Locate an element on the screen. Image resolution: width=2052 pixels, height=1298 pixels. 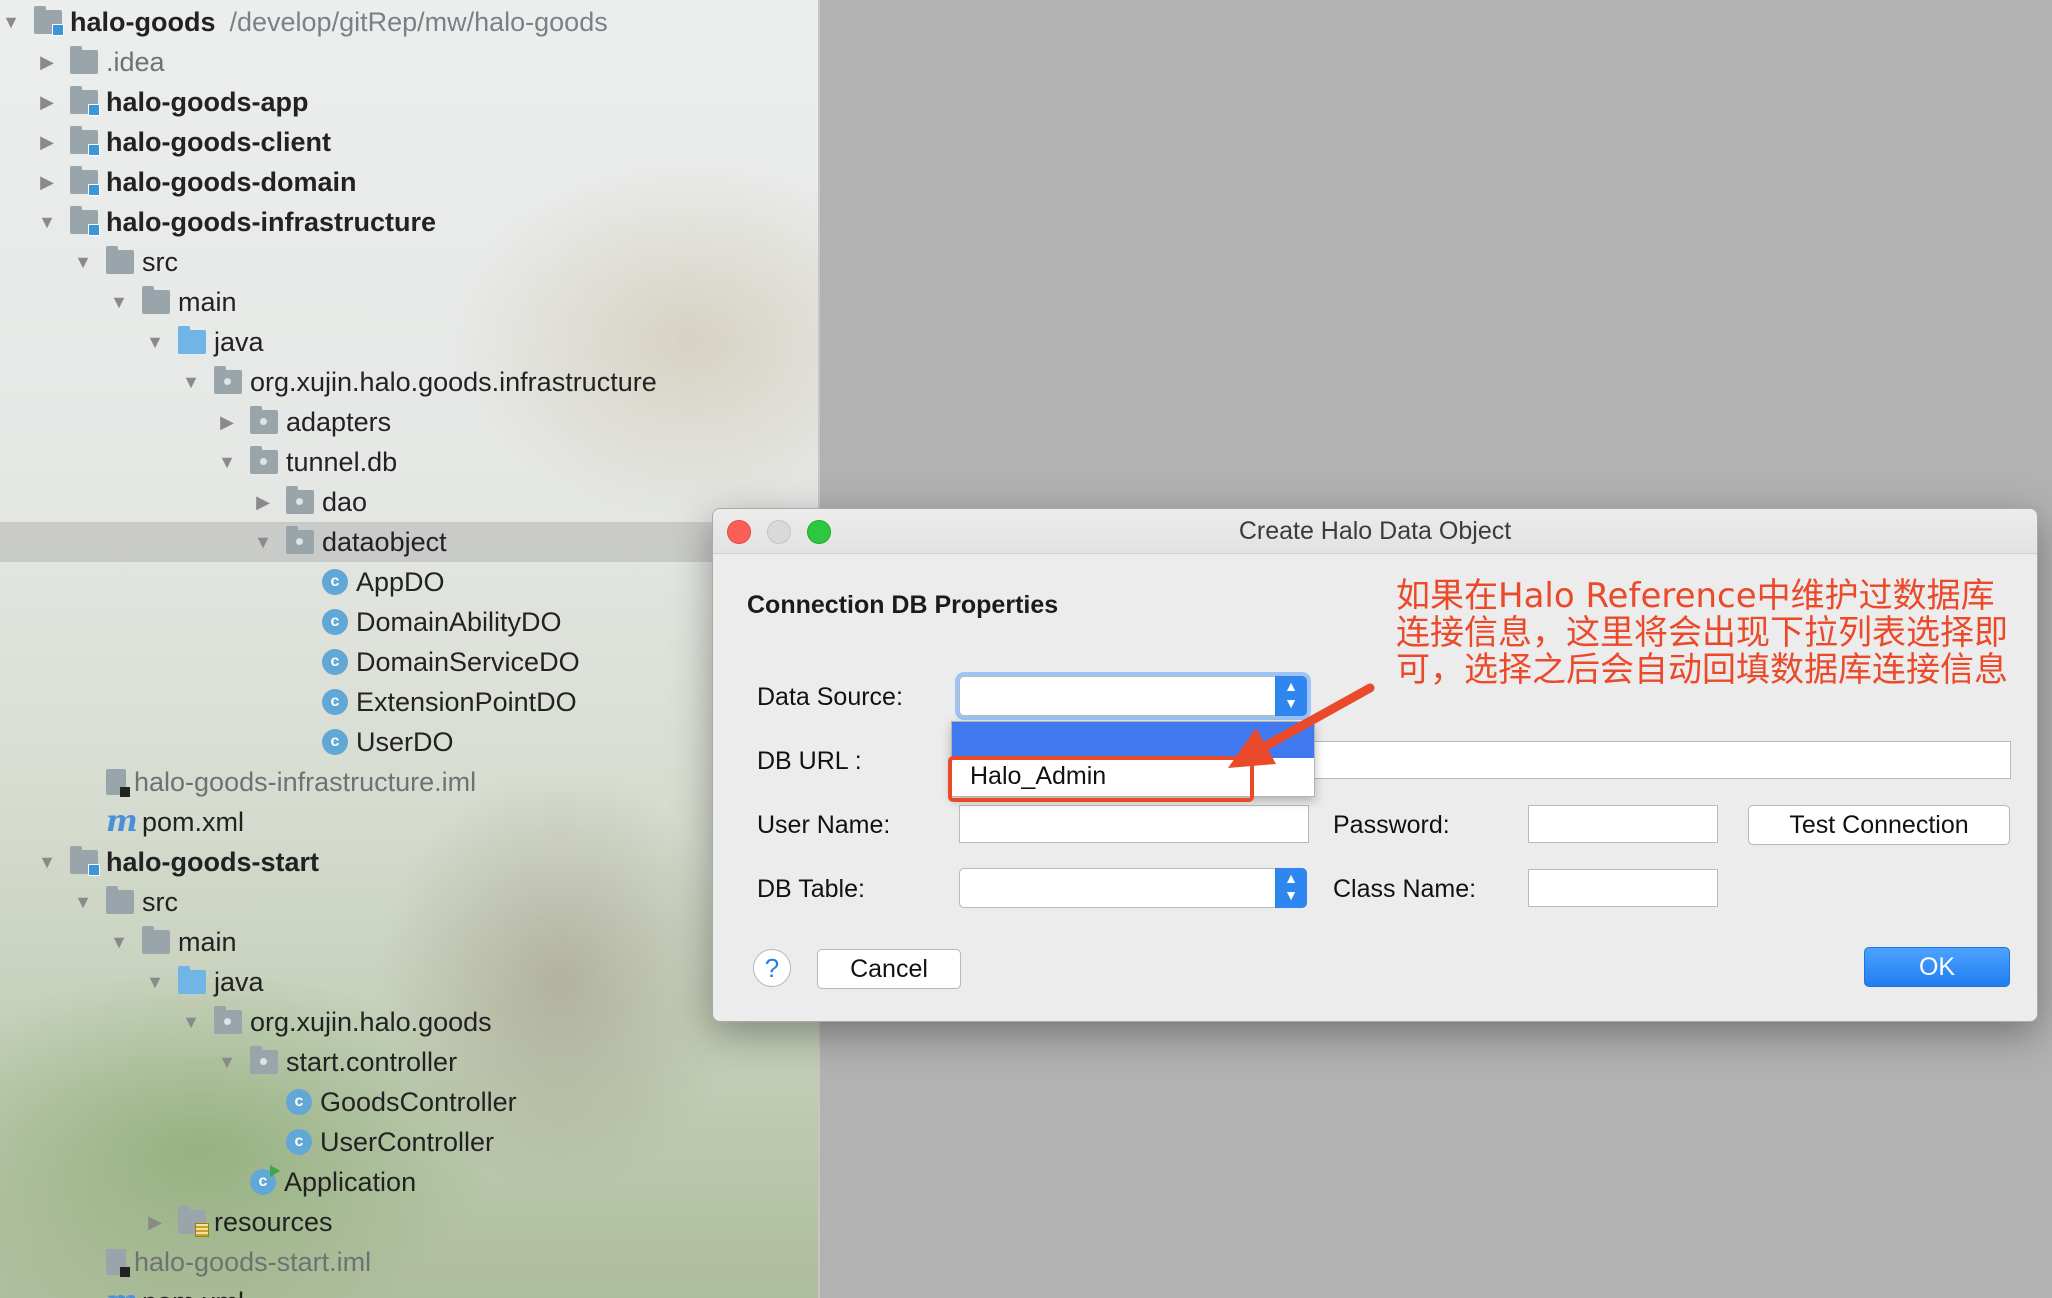
tree-row-start-package: ▼ org.xujin.halo.goods is located at coordinates (409, 1022).